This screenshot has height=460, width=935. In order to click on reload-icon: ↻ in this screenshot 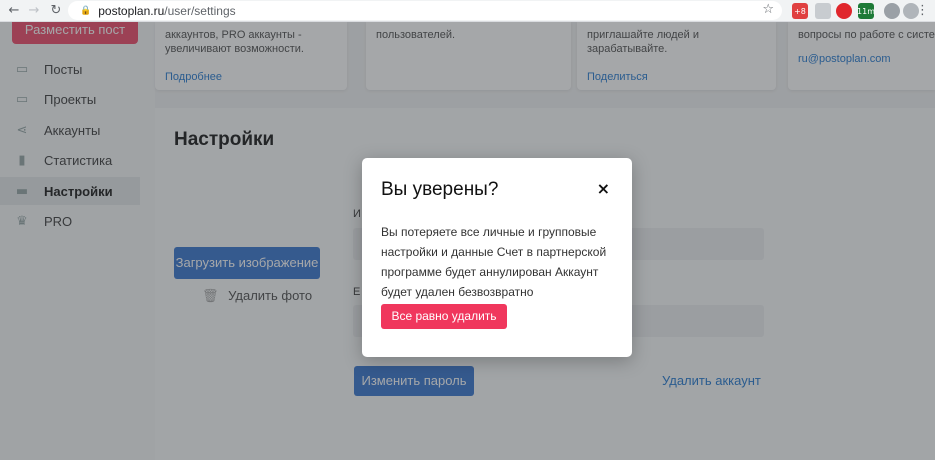, I will do `click(56, 10)`.